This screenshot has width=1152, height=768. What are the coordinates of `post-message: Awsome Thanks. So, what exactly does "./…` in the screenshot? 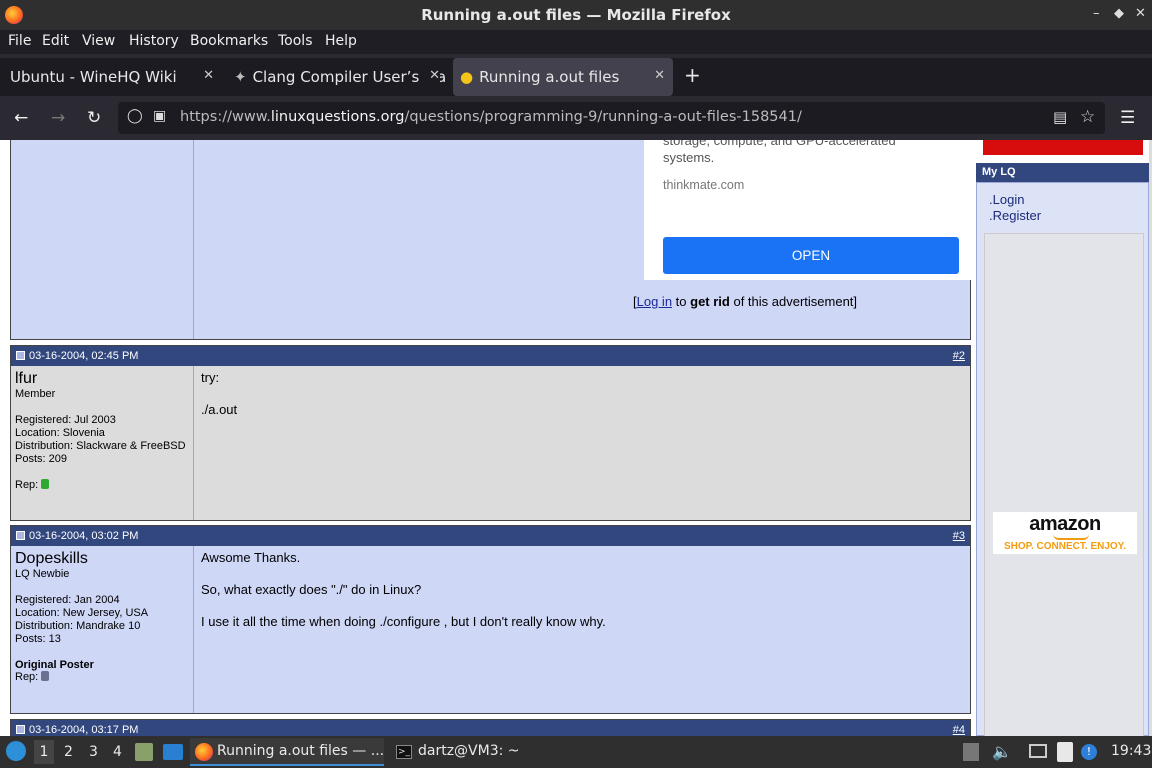 It's located at (403, 589).